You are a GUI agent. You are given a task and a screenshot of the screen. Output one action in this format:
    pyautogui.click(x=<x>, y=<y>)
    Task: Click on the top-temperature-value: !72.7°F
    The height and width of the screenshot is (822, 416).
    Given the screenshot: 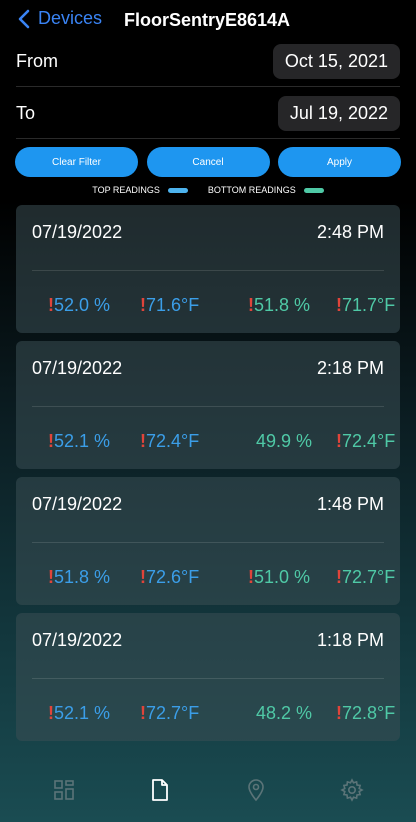 What is the action you would take?
    pyautogui.click(x=169, y=713)
    